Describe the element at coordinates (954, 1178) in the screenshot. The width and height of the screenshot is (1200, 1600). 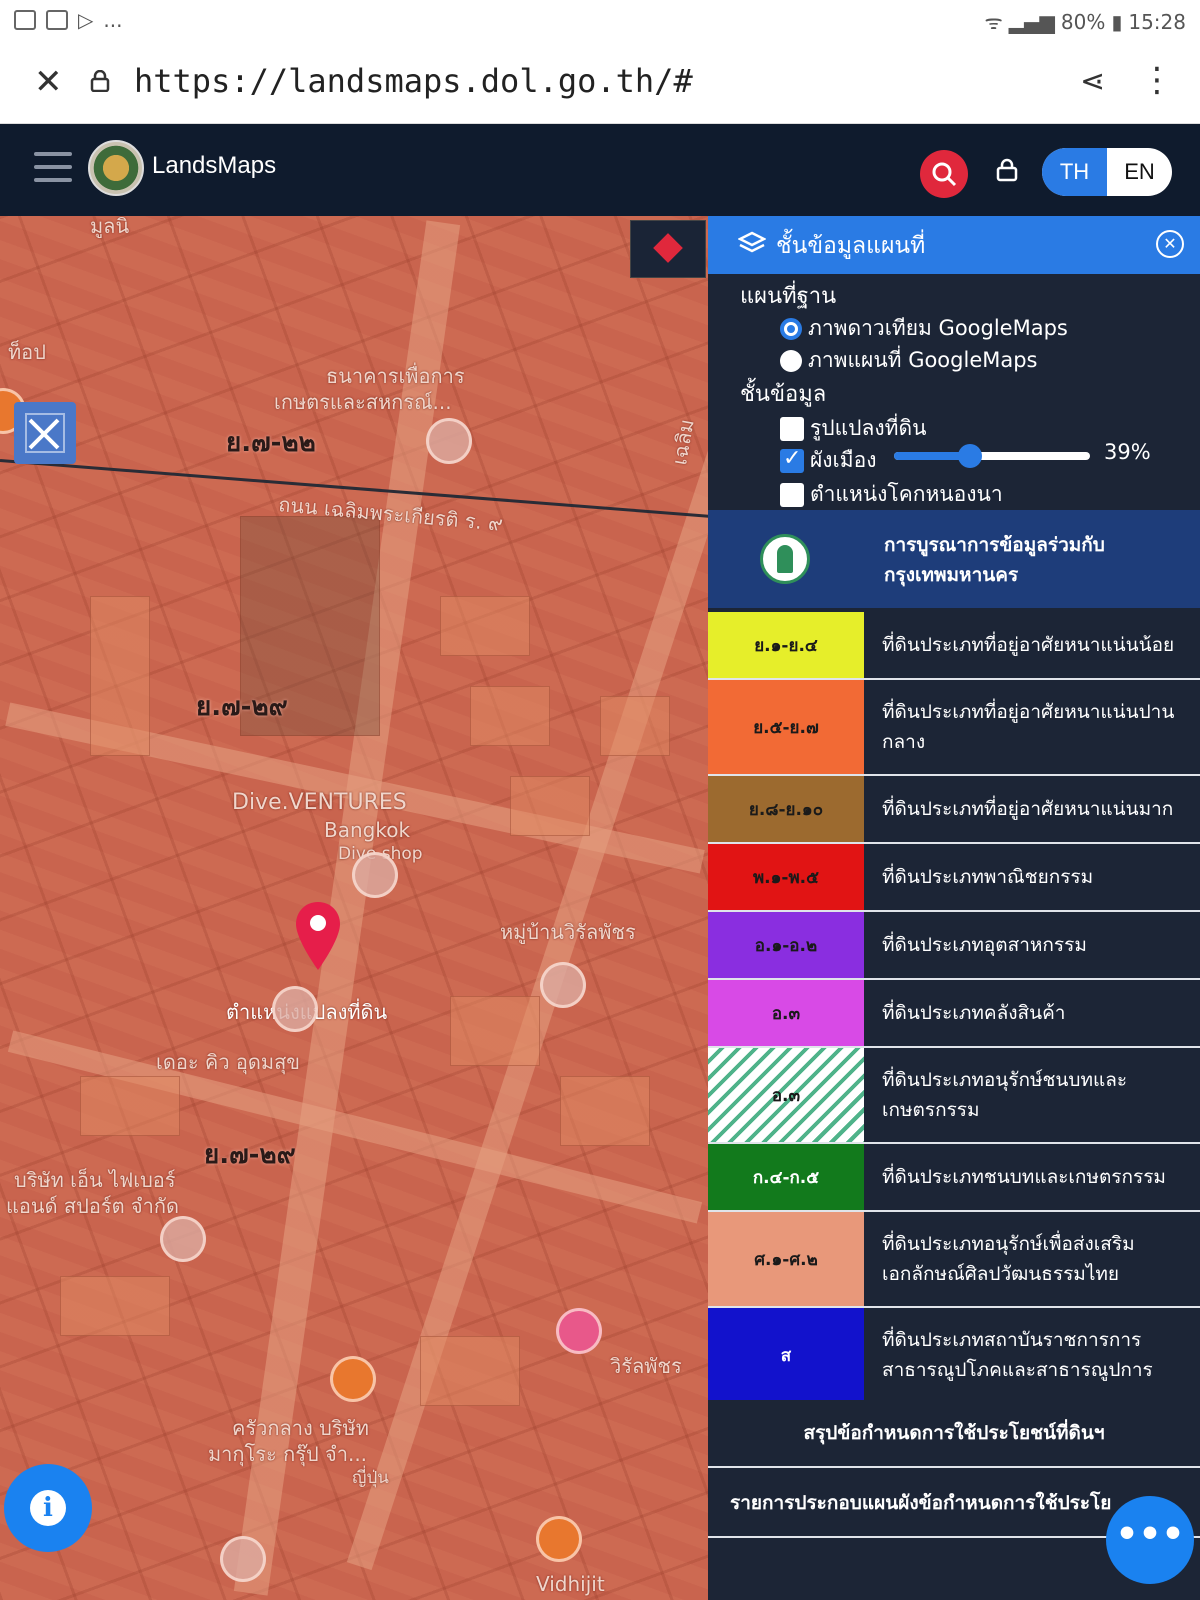
I see `legend-row: ก.๔-ก.๕ ที่ดินประเภทชนบทและเกษตรกรรม` at that location.